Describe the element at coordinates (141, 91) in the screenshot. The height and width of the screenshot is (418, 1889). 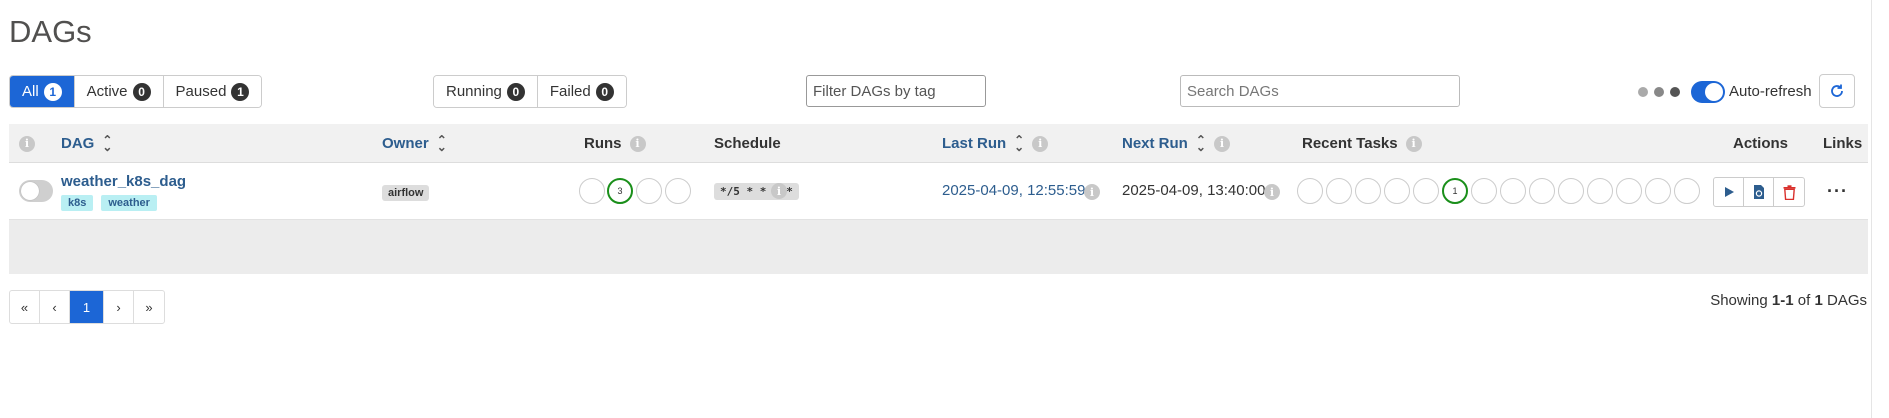
I see `filter-active-count: 0` at that location.